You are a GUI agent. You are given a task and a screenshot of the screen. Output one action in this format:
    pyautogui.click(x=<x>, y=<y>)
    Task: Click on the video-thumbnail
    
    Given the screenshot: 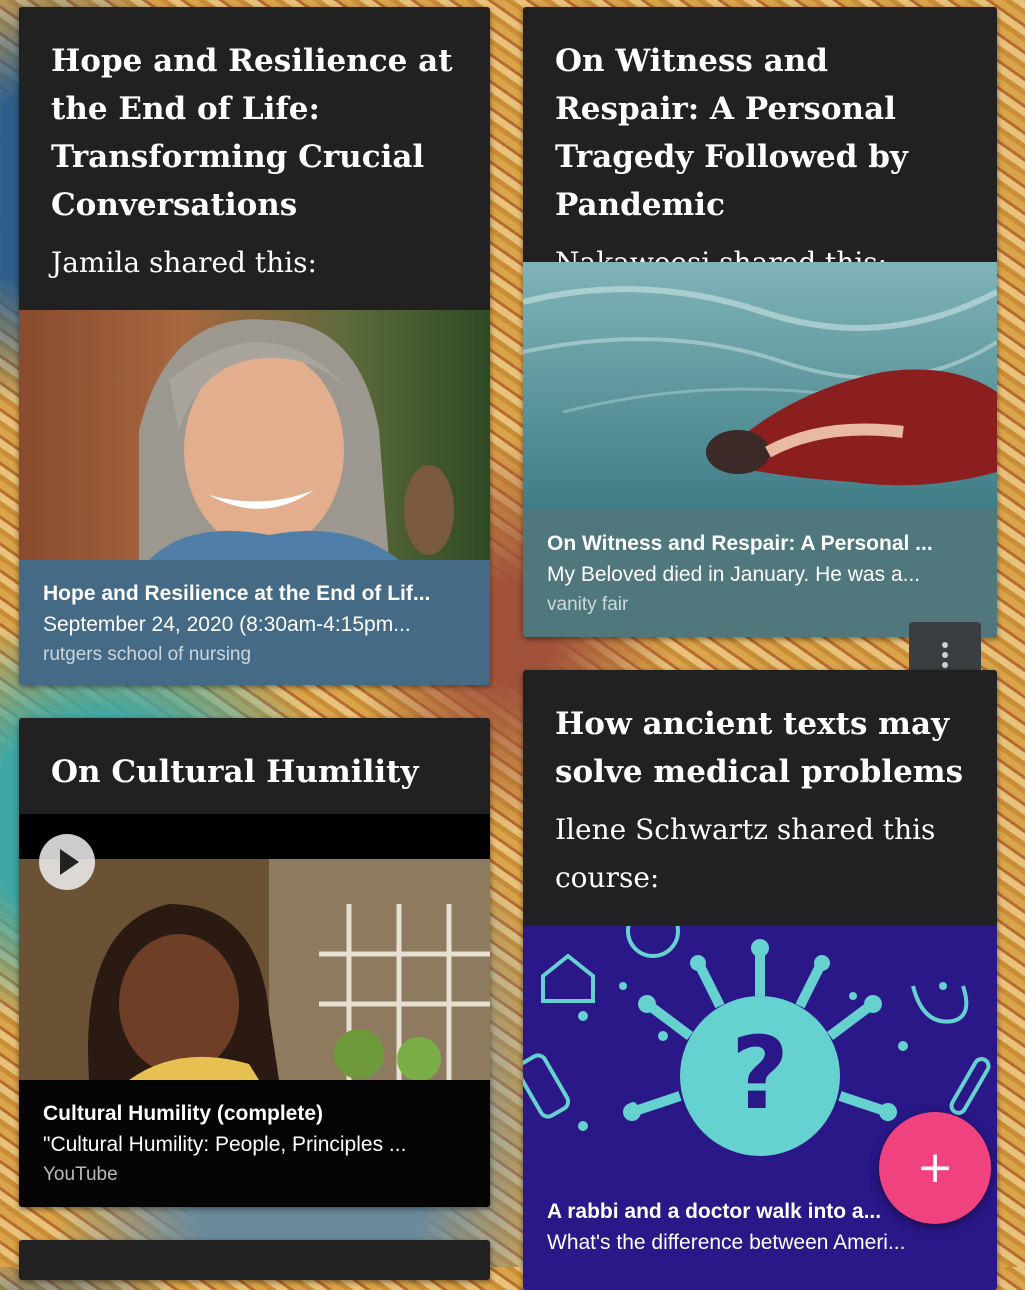 What is the action you would take?
    pyautogui.click(x=254, y=947)
    